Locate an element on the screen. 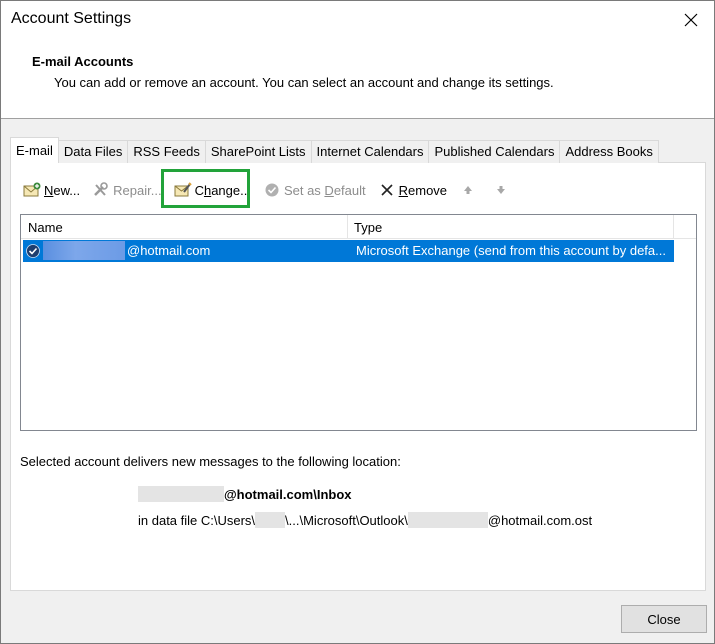  delivery-folder-text: @hotmail.com\Inbox is located at coordinates (288, 494).